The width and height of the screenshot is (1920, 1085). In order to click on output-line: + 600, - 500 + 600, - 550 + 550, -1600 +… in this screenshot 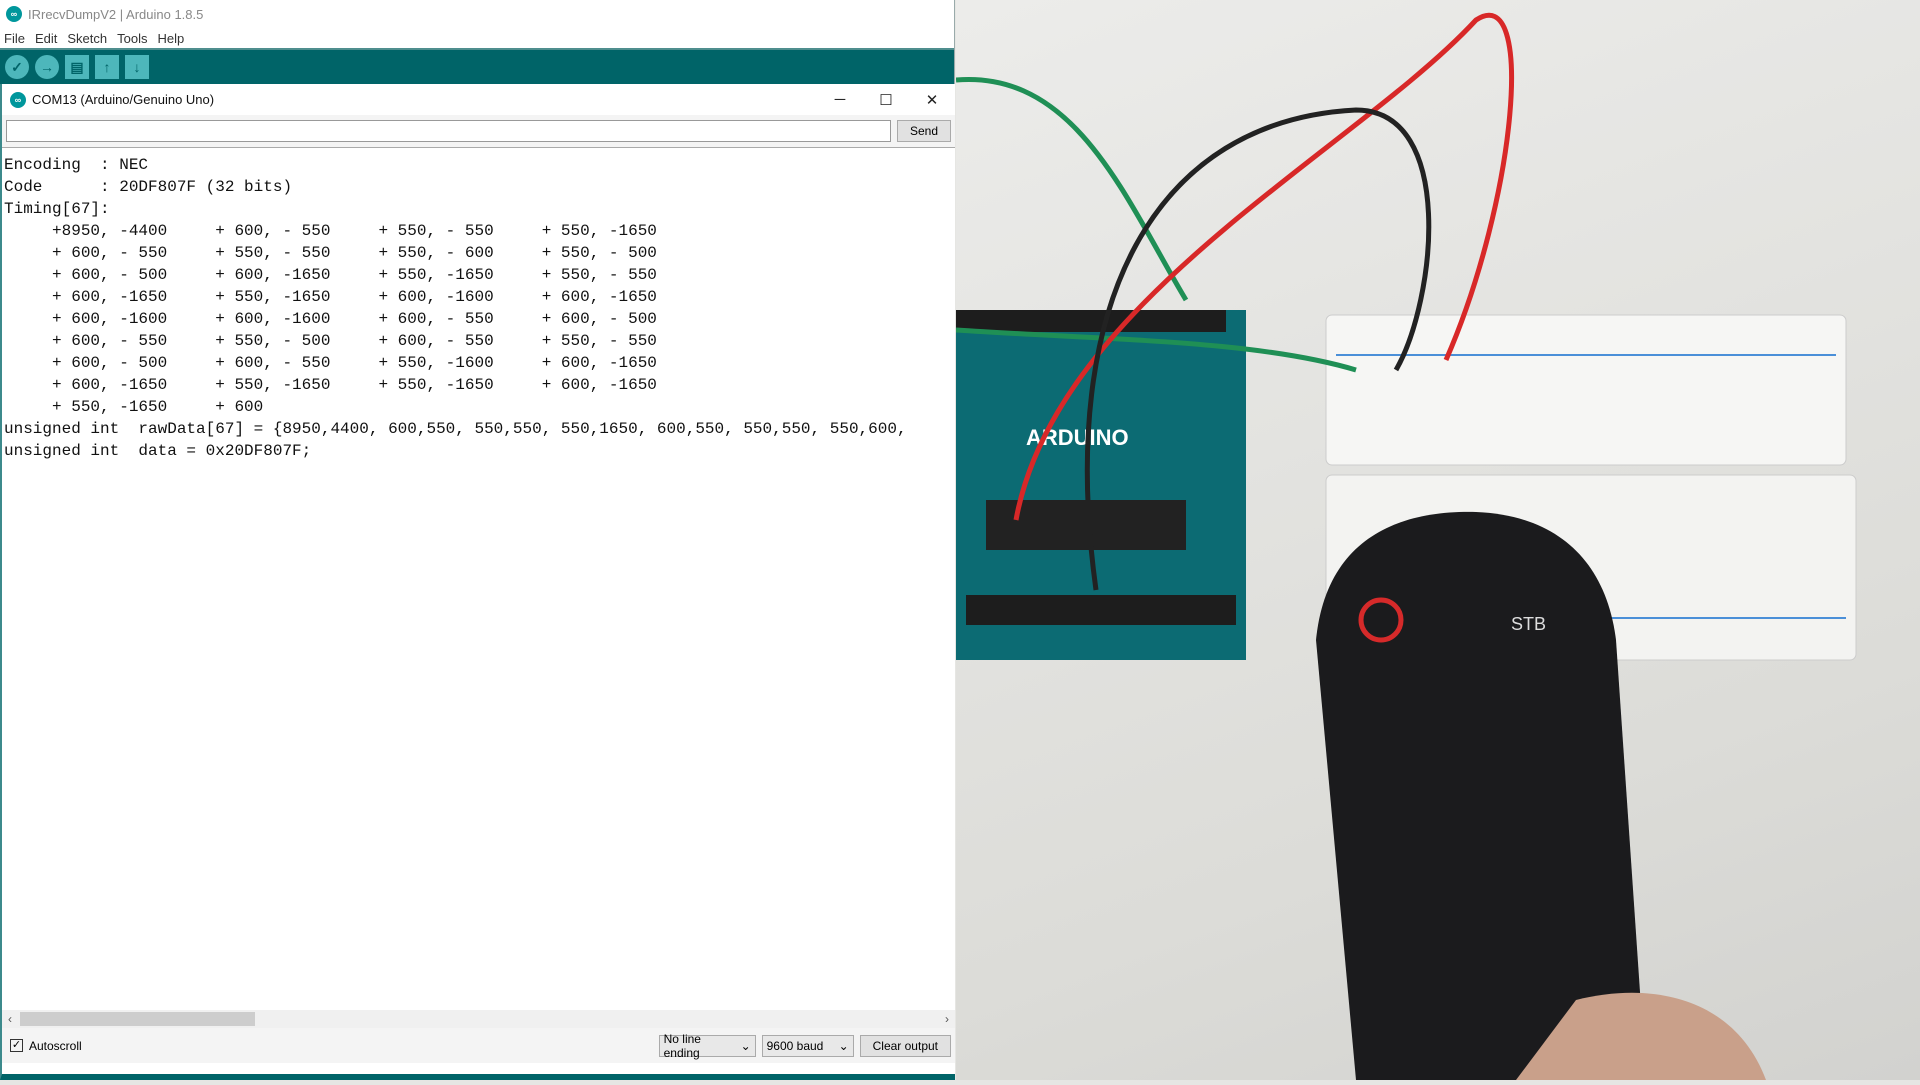, I will do `click(330, 363)`.